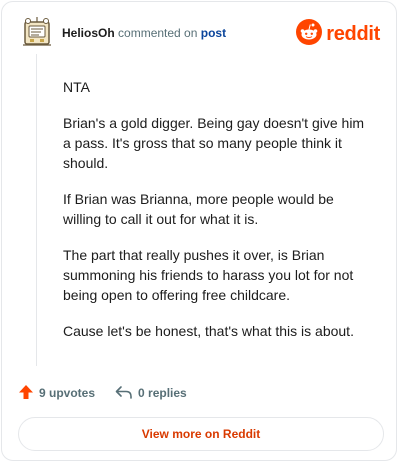 The height and width of the screenshot is (464, 400). I want to click on upvote-count: 9 upvotes, so click(67, 393).